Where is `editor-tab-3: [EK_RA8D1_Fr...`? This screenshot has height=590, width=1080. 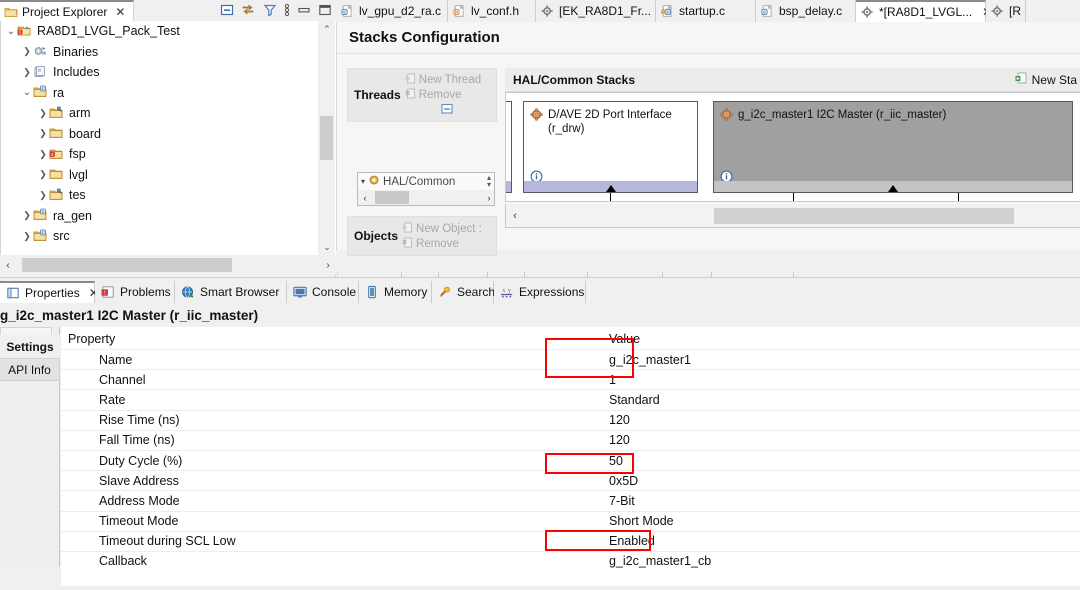 editor-tab-3: [EK_RA8D1_Fr... is located at coordinates (596, 11).